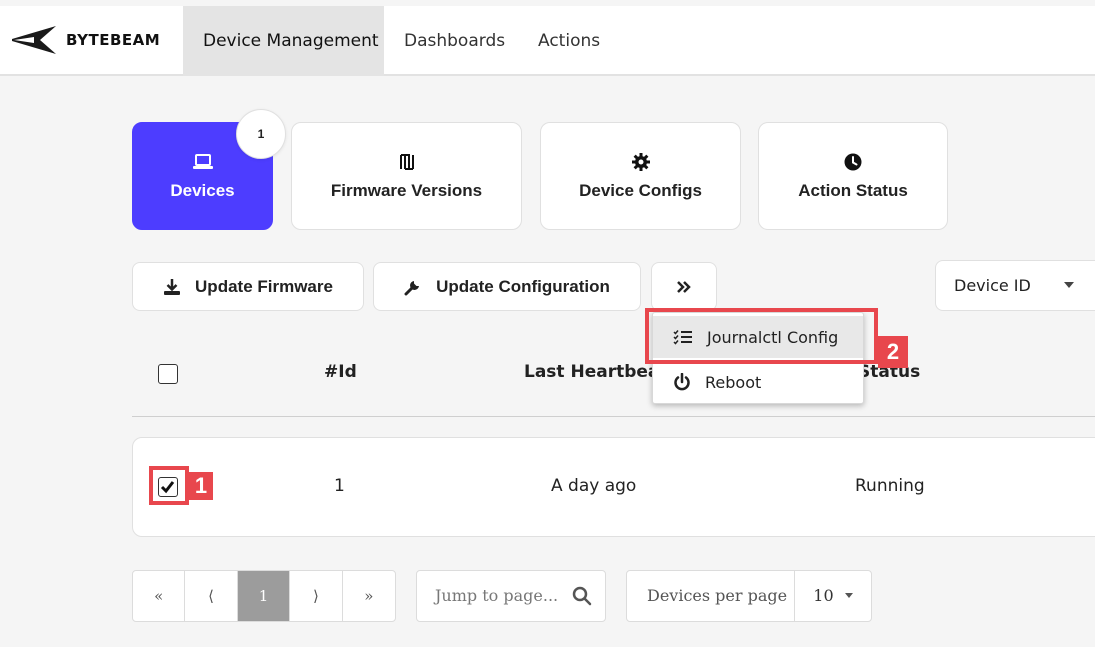 This screenshot has width=1095, height=647. What do you see at coordinates (407, 162) in the screenshot?
I see `firmware-icon` at bounding box center [407, 162].